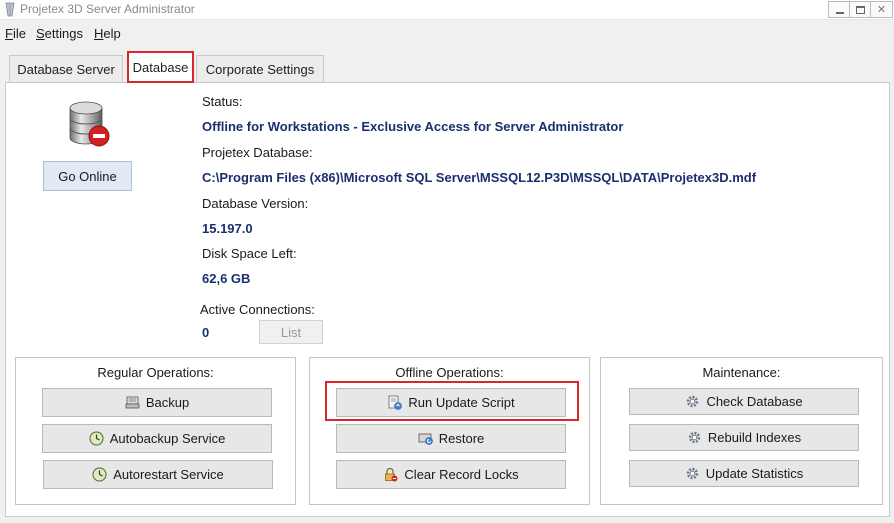  Describe the element at coordinates (158, 474) in the screenshot. I see `autorestart-service-button: Autorestart Service` at that location.